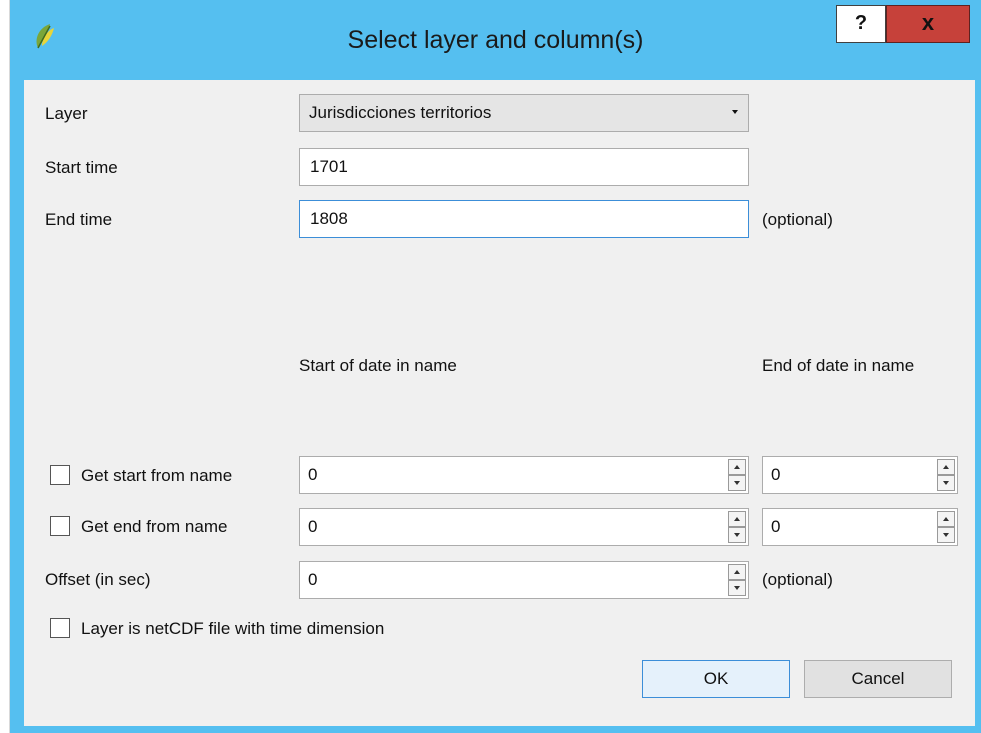 Image resolution: width=981 pixels, height=733 pixels. I want to click on start-time-label: Start time, so click(81, 167).